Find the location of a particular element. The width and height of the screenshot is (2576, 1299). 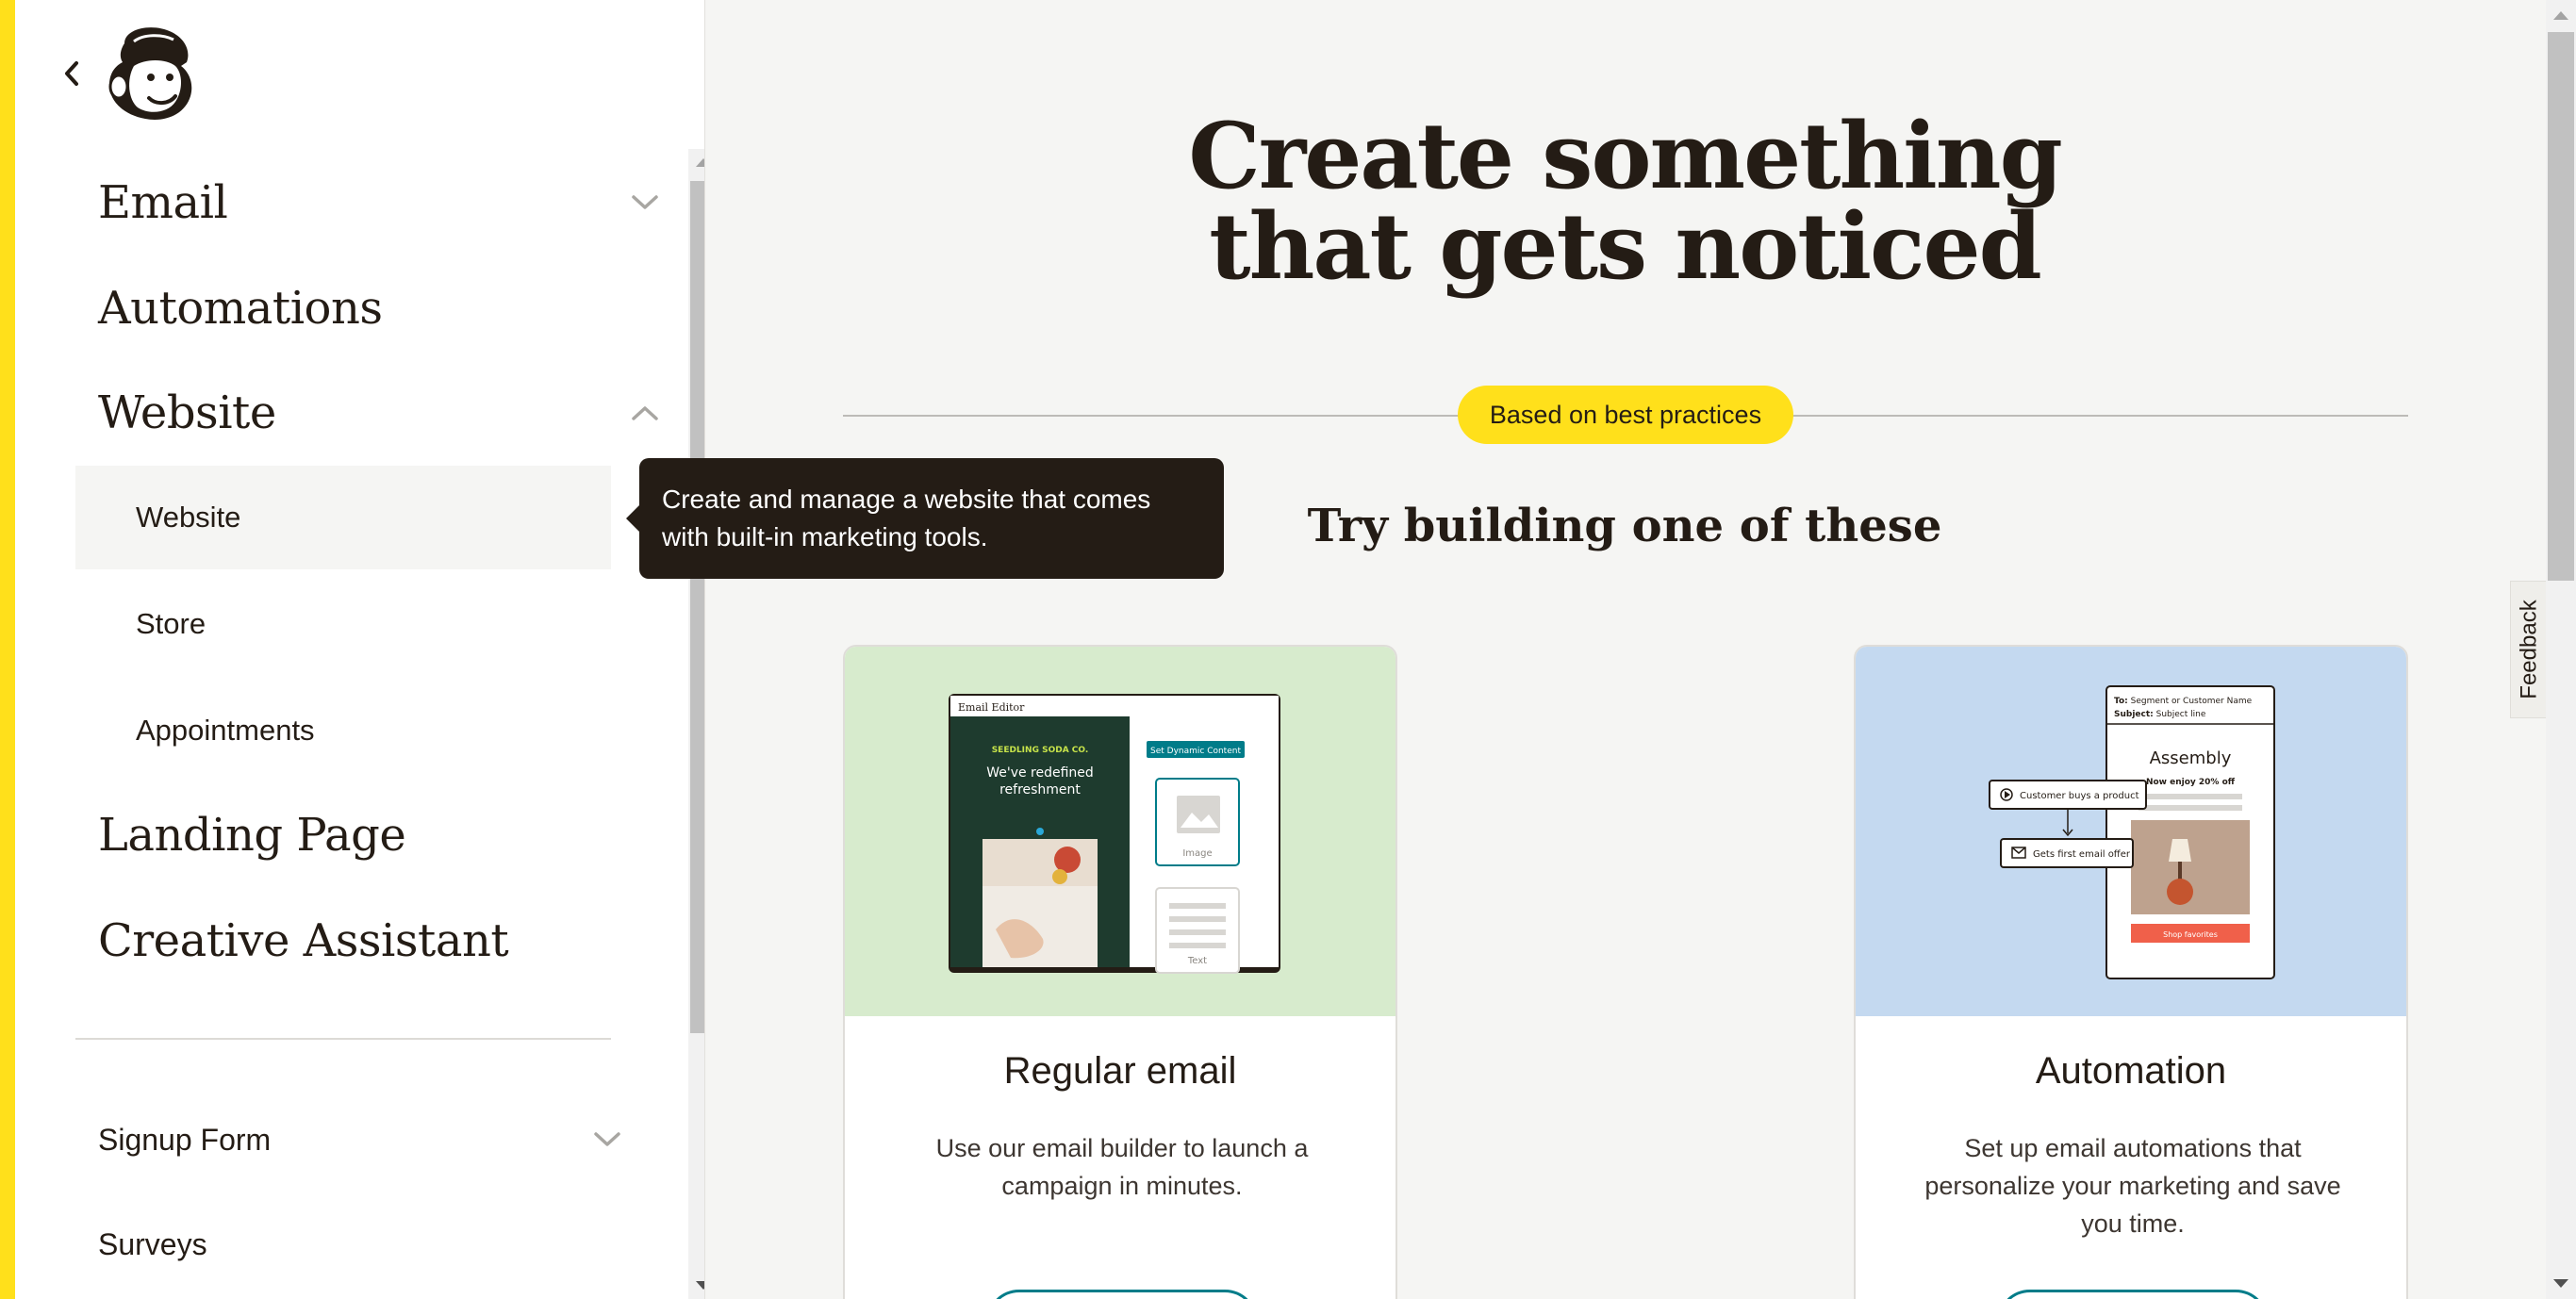

chevron-up-icon is located at coordinates (645, 413).